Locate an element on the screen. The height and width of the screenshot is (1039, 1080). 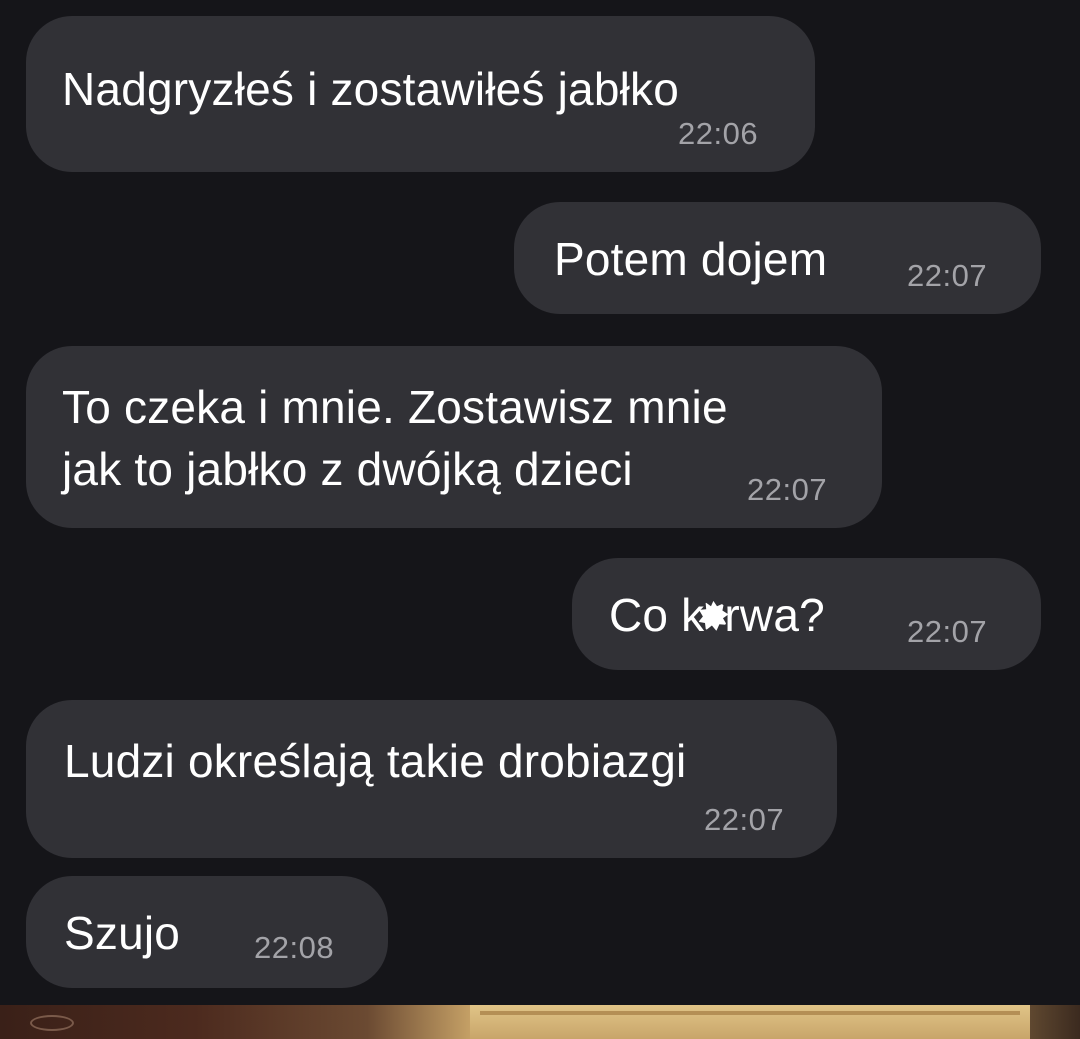
message-bubble-incoming: Nadgryzłeś i zostawiłeś jabłko 22:06 is located at coordinates (420, 94).